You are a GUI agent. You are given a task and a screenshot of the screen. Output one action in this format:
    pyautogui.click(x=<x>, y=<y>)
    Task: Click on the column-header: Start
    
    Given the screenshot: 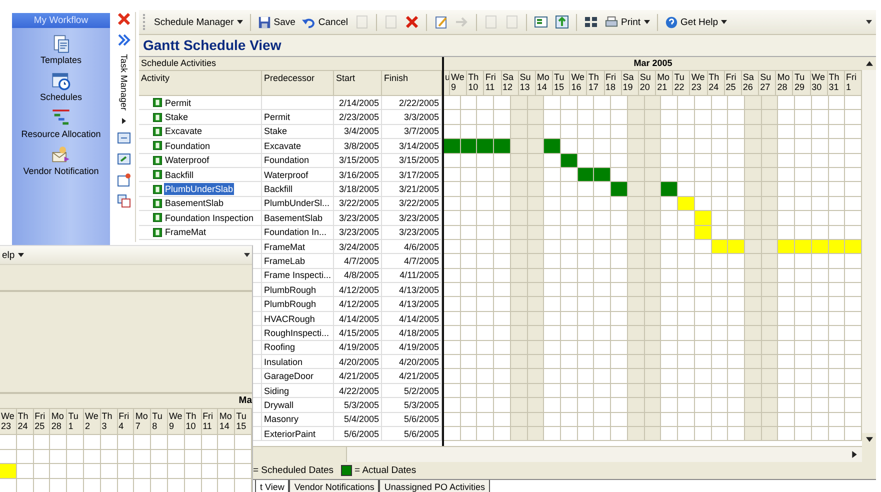 What is the action you would take?
    pyautogui.click(x=358, y=83)
    